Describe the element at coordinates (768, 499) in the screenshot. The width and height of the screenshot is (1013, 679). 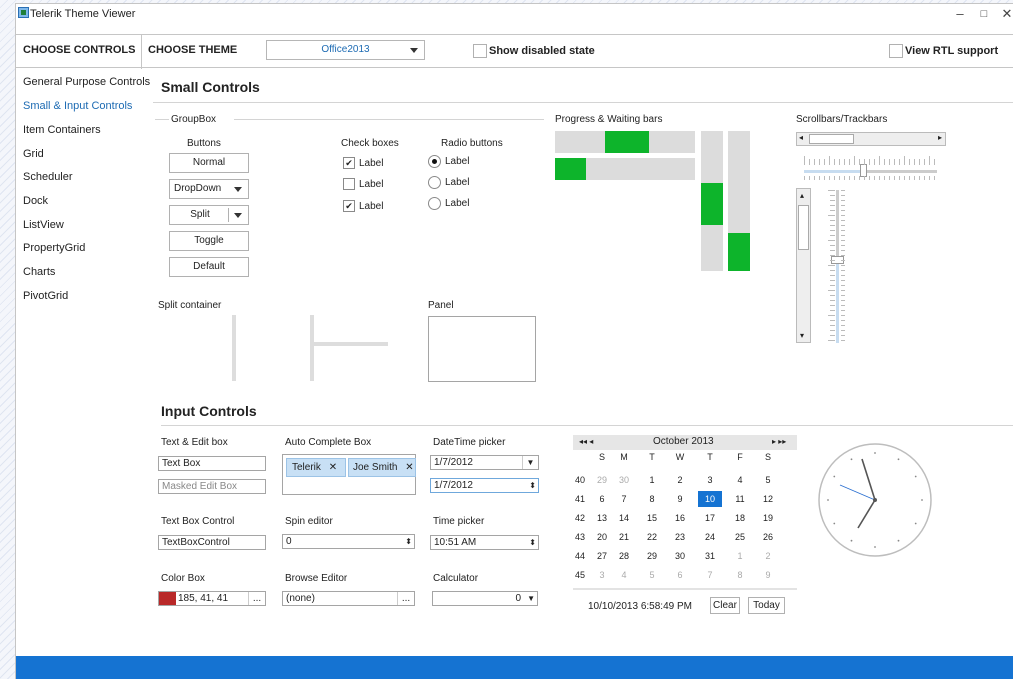
I see `calendar-day: 12` at that location.